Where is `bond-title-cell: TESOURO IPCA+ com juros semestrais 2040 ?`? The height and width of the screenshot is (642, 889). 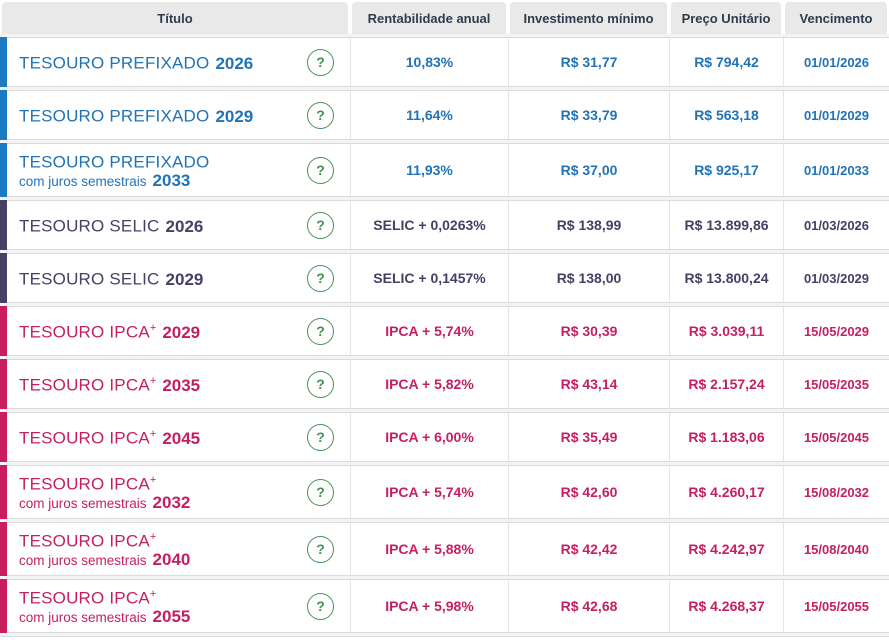
bond-title-cell: TESOURO IPCA+ com juros semestrais 2040 ? is located at coordinates (175, 549).